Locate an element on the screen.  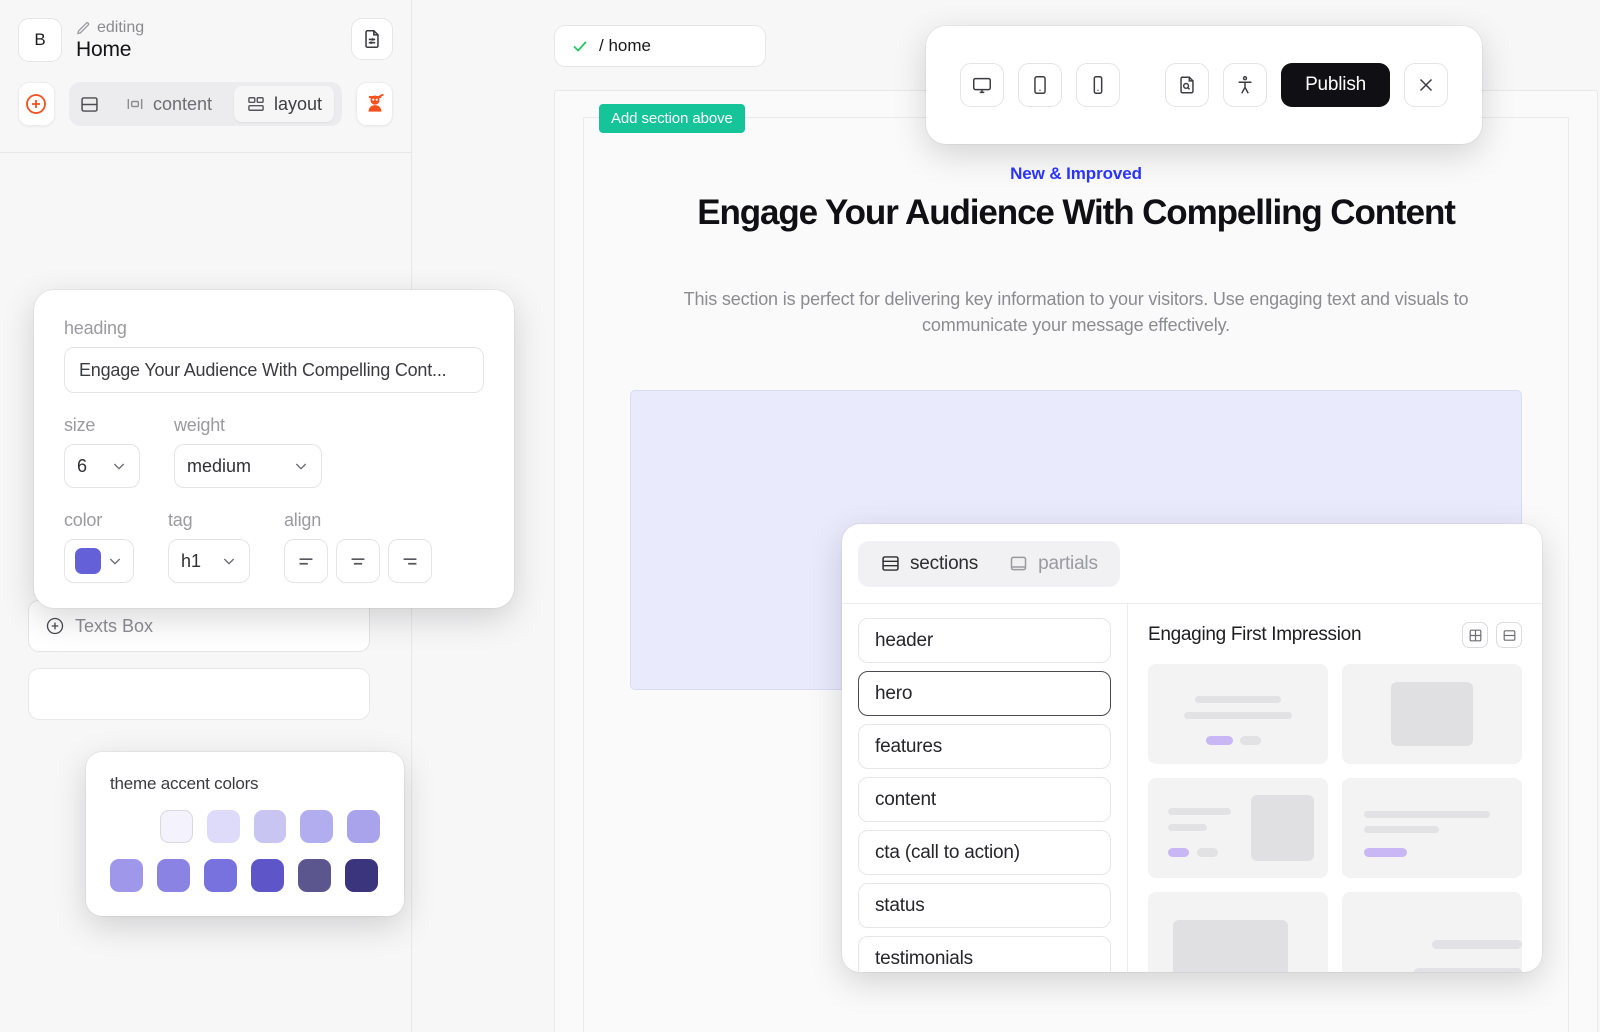
add-element-button is located at coordinates (36, 104).